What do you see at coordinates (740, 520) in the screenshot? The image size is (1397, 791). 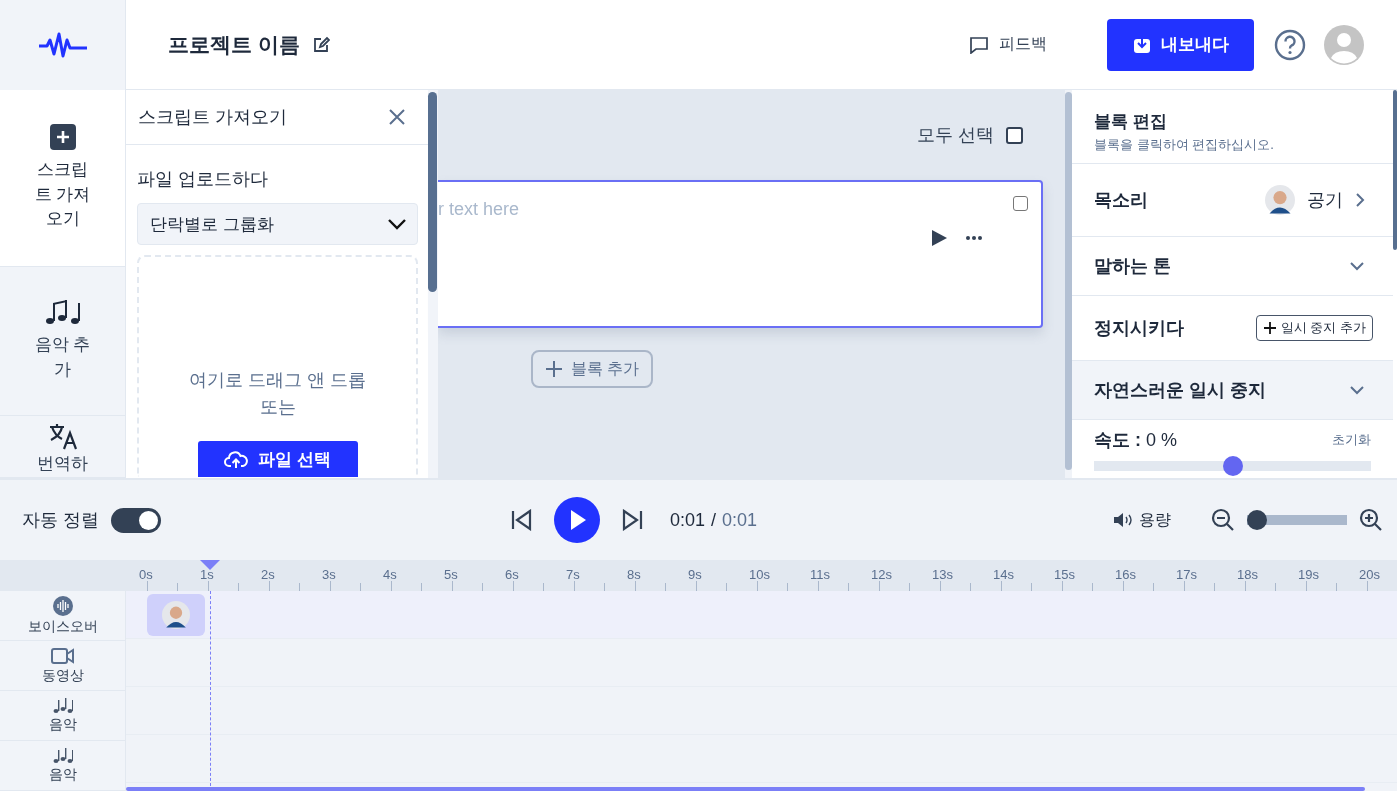 I see `total-time: 0:01` at bounding box center [740, 520].